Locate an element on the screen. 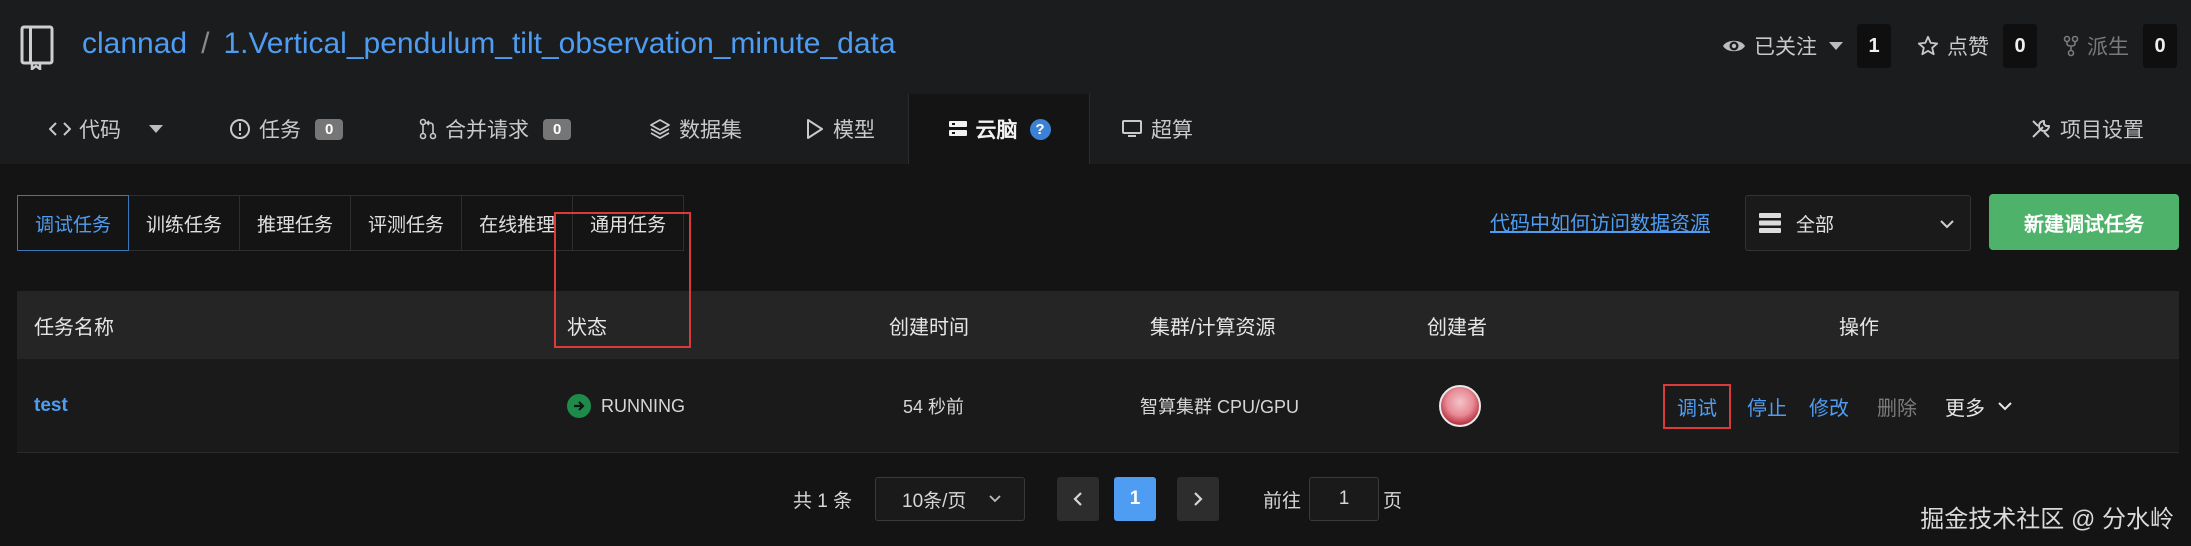 The width and height of the screenshot is (2191, 546). tab-cloudbrain-label: 云脑 is located at coordinates (996, 130).